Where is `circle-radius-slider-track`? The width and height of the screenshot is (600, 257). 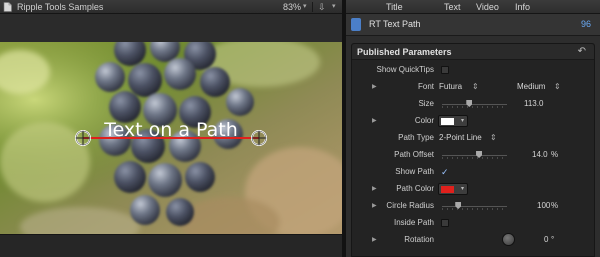 circle-radius-slider-track is located at coordinates (474, 206).